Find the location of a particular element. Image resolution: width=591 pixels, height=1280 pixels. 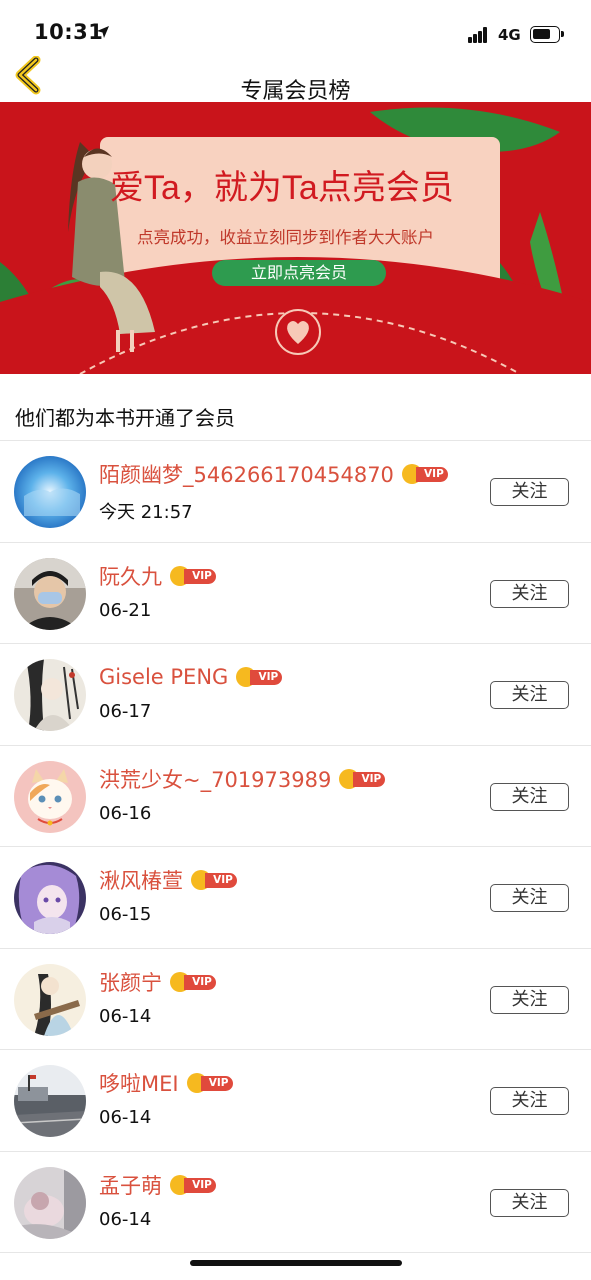

member-date: 06-16 is located at coordinates (125, 813).